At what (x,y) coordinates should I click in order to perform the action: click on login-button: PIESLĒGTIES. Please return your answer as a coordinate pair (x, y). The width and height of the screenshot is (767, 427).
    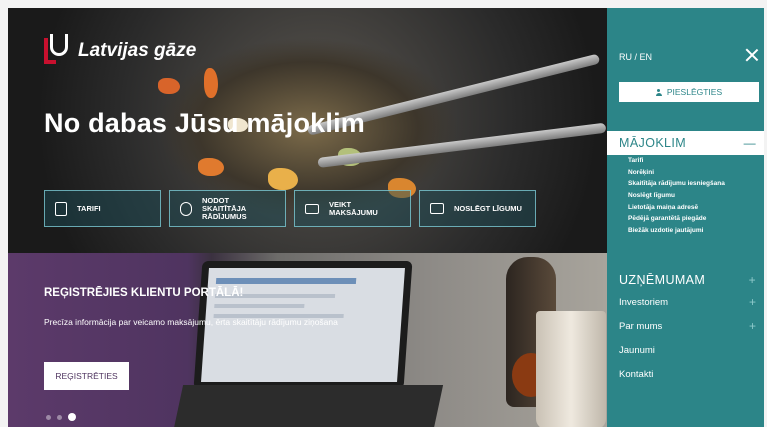
    Looking at the image, I should click on (689, 92).